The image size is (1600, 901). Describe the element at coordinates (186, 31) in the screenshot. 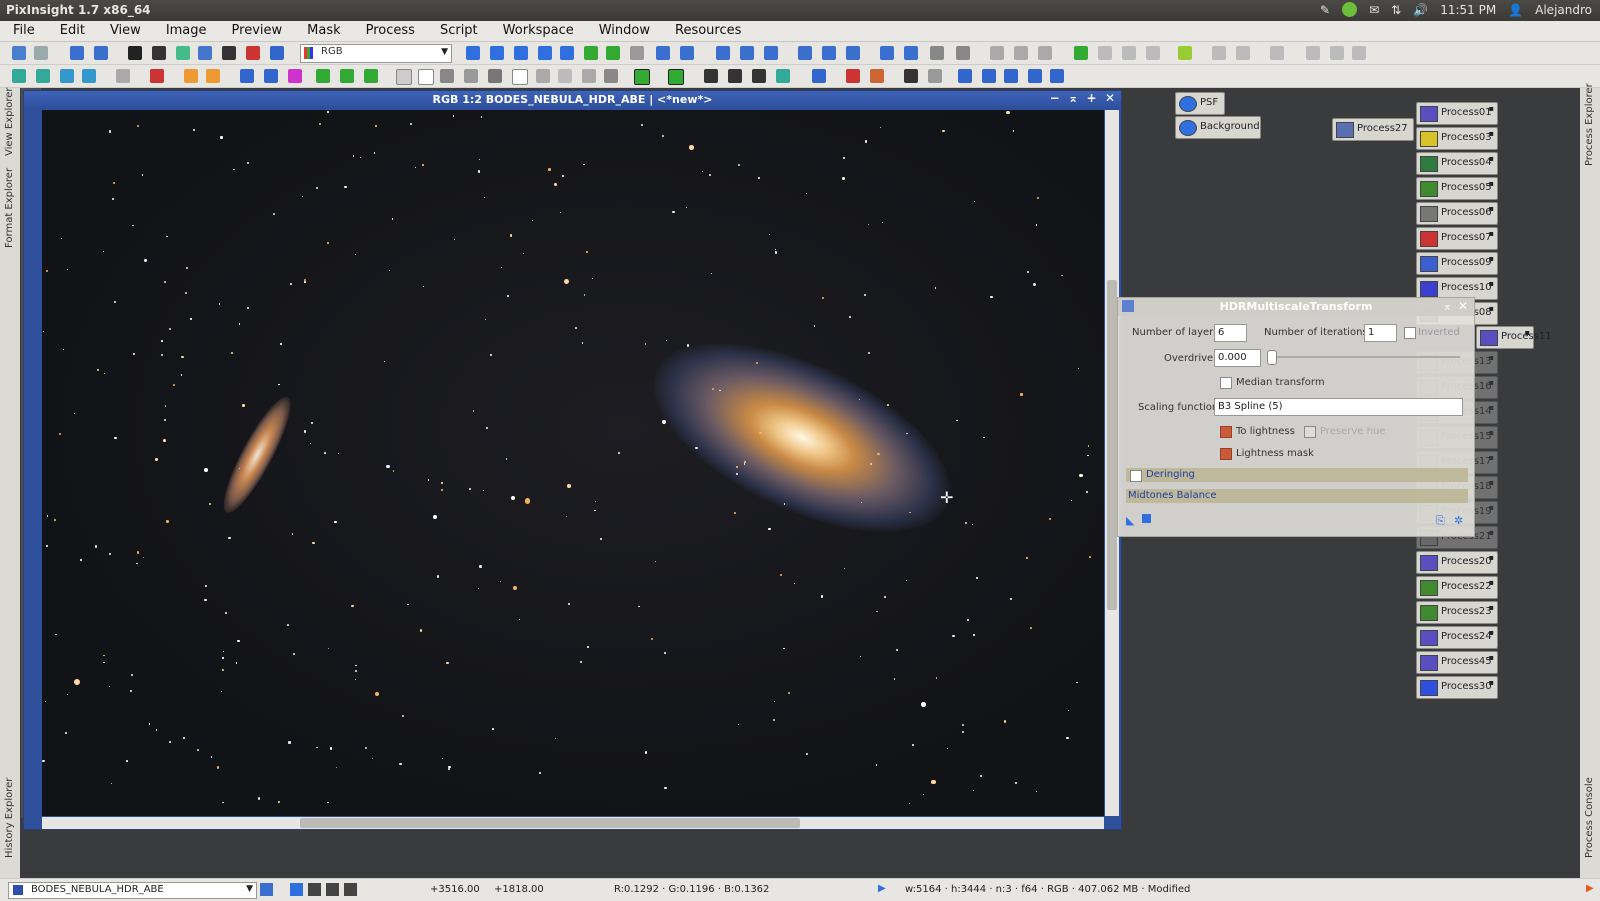

I see `menu-image: Image` at that location.